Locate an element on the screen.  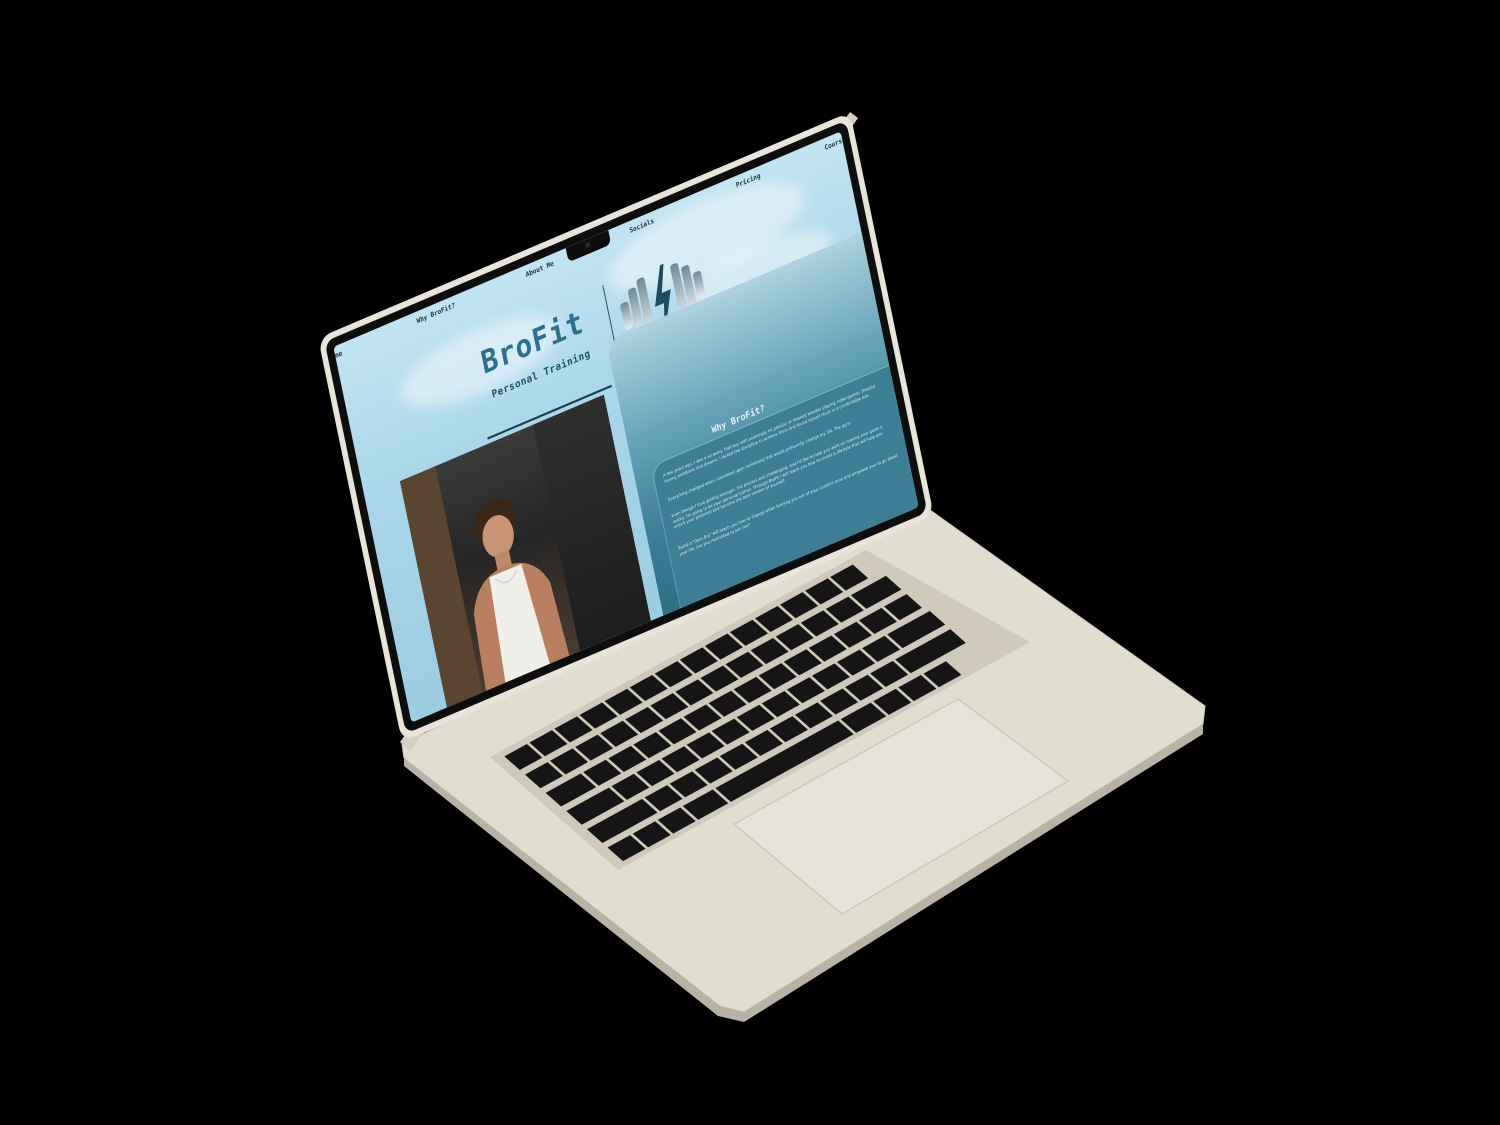
brand-title: BroFit is located at coordinates (532, 343).